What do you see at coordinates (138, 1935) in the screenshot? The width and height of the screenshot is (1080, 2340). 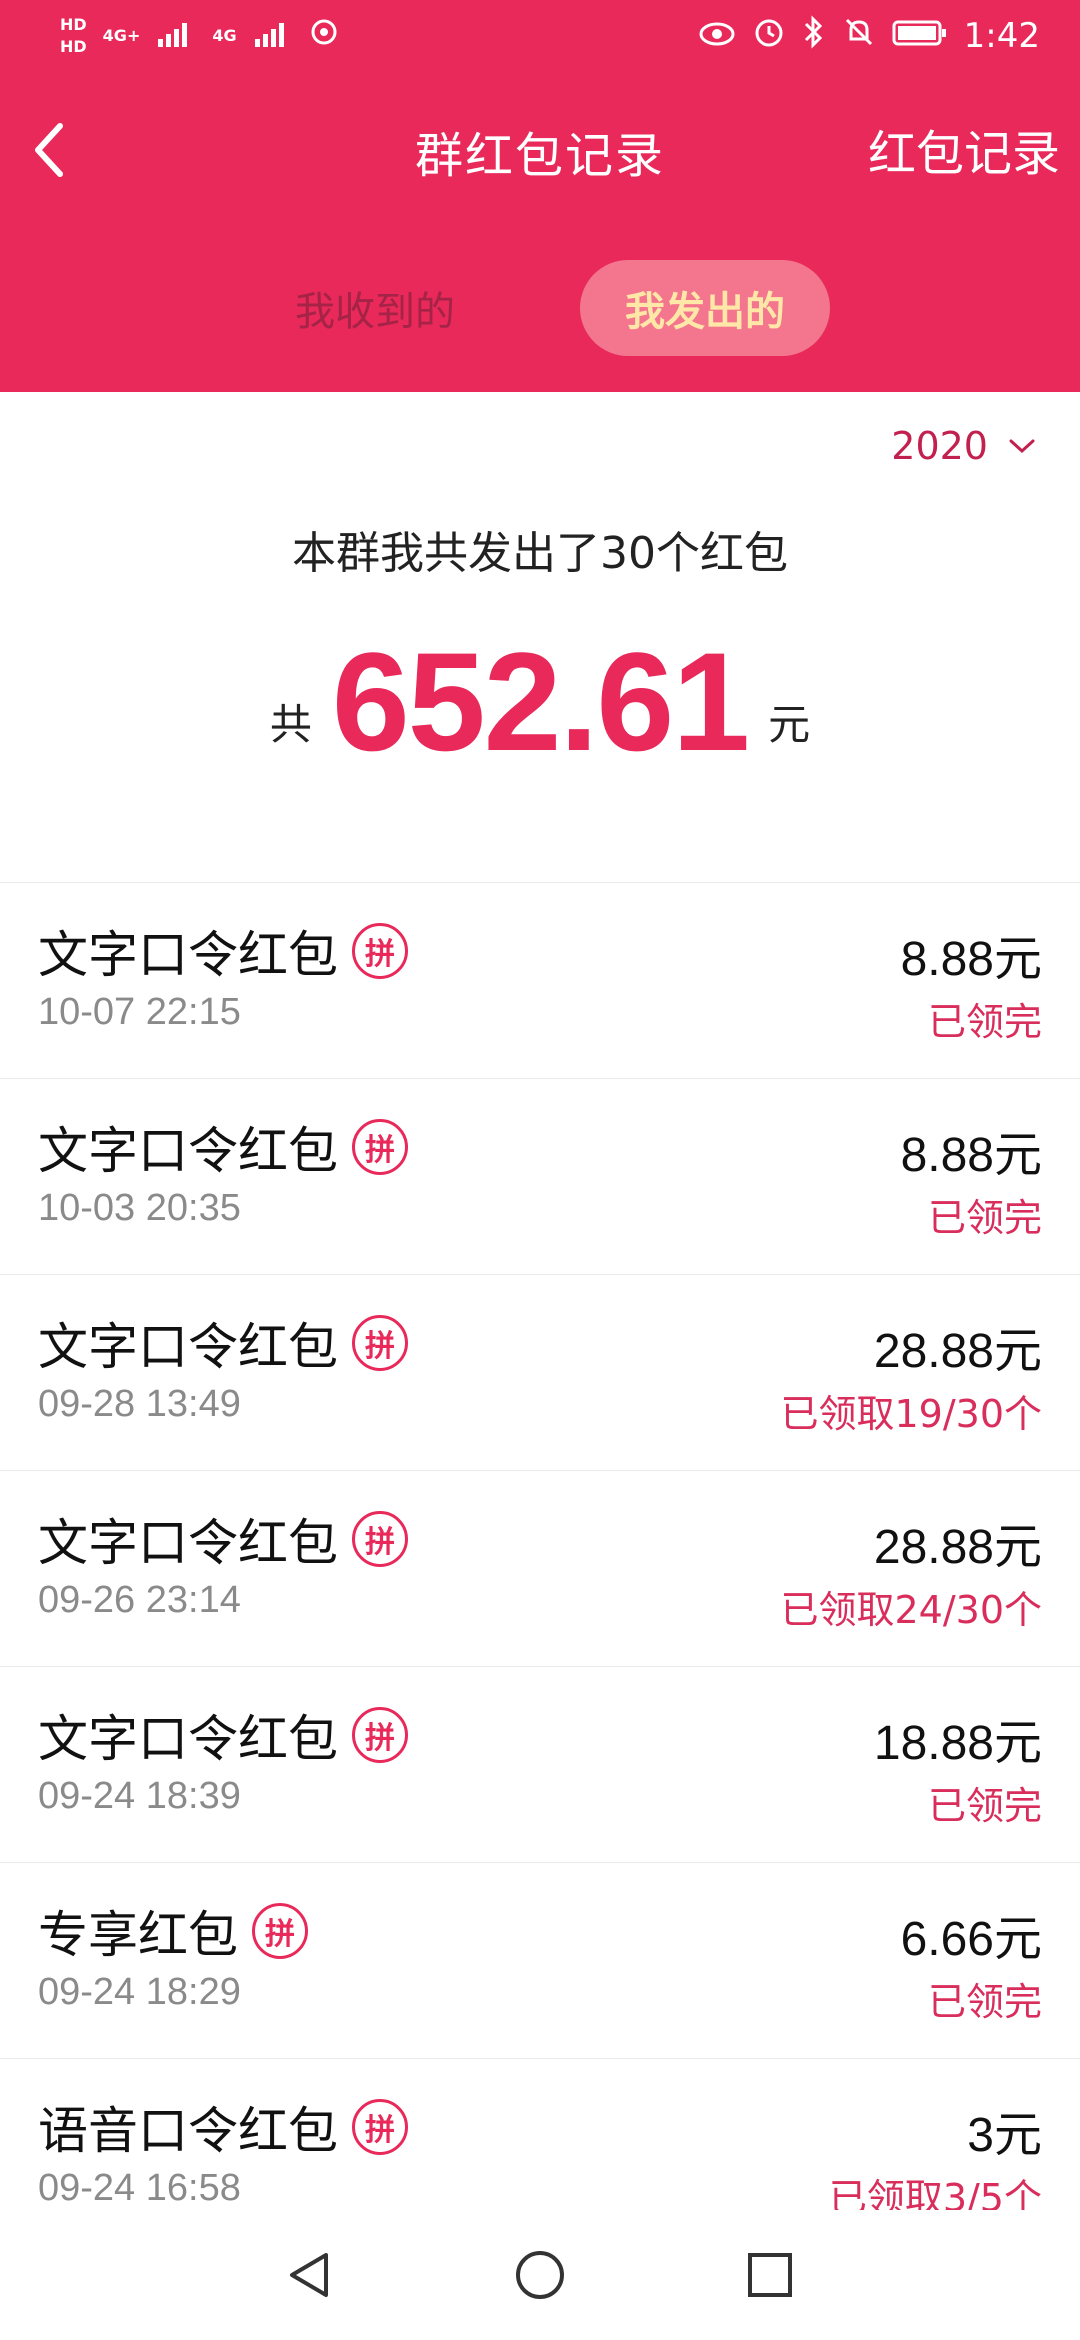 I see `record-name: 专享红包` at bounding box center [138, 1935].